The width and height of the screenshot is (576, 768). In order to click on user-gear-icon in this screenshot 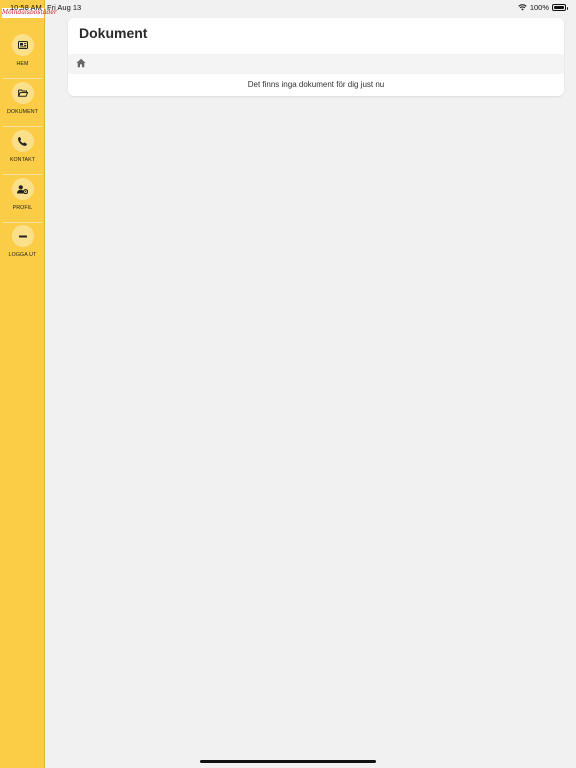, I will do `click(22, 189)`.